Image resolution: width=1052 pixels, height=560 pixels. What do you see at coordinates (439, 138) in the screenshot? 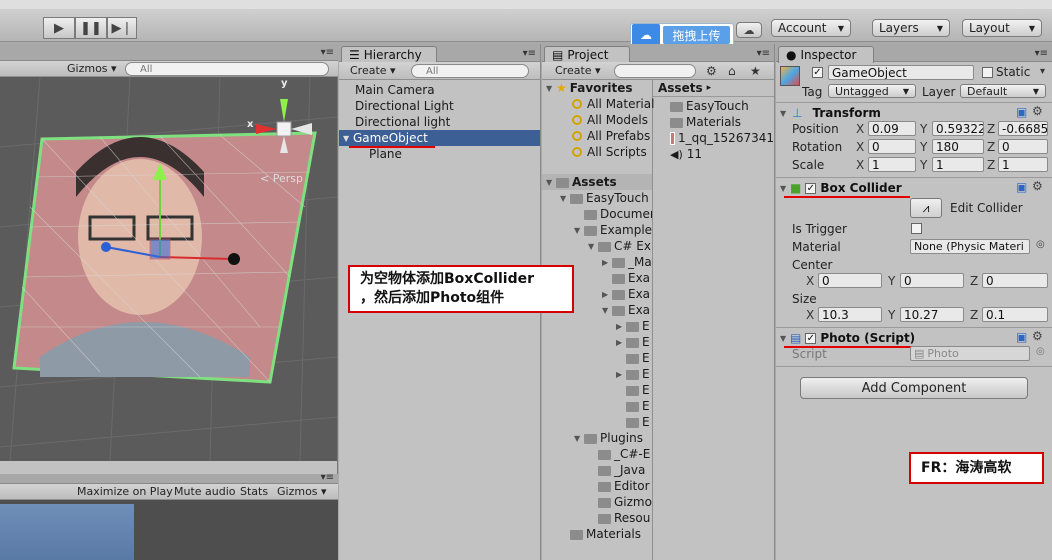
I see `hierarchy-item-gameobject: ▼ GameObject` at bounding box center [439, 138].